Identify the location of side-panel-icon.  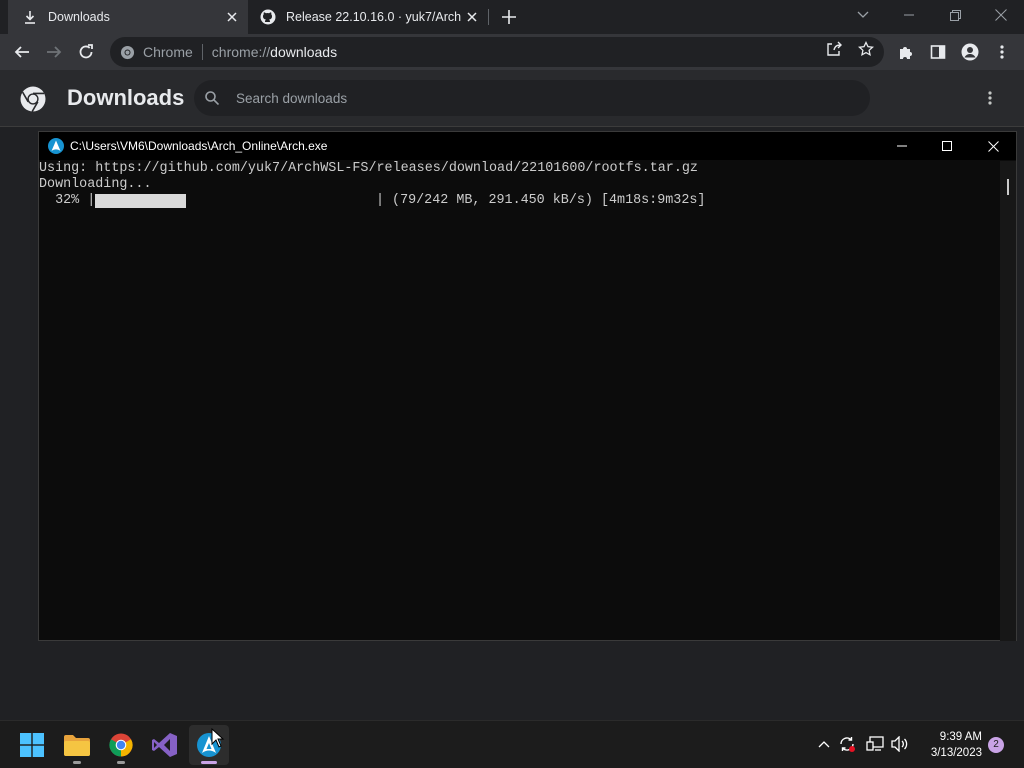
(938, 52).